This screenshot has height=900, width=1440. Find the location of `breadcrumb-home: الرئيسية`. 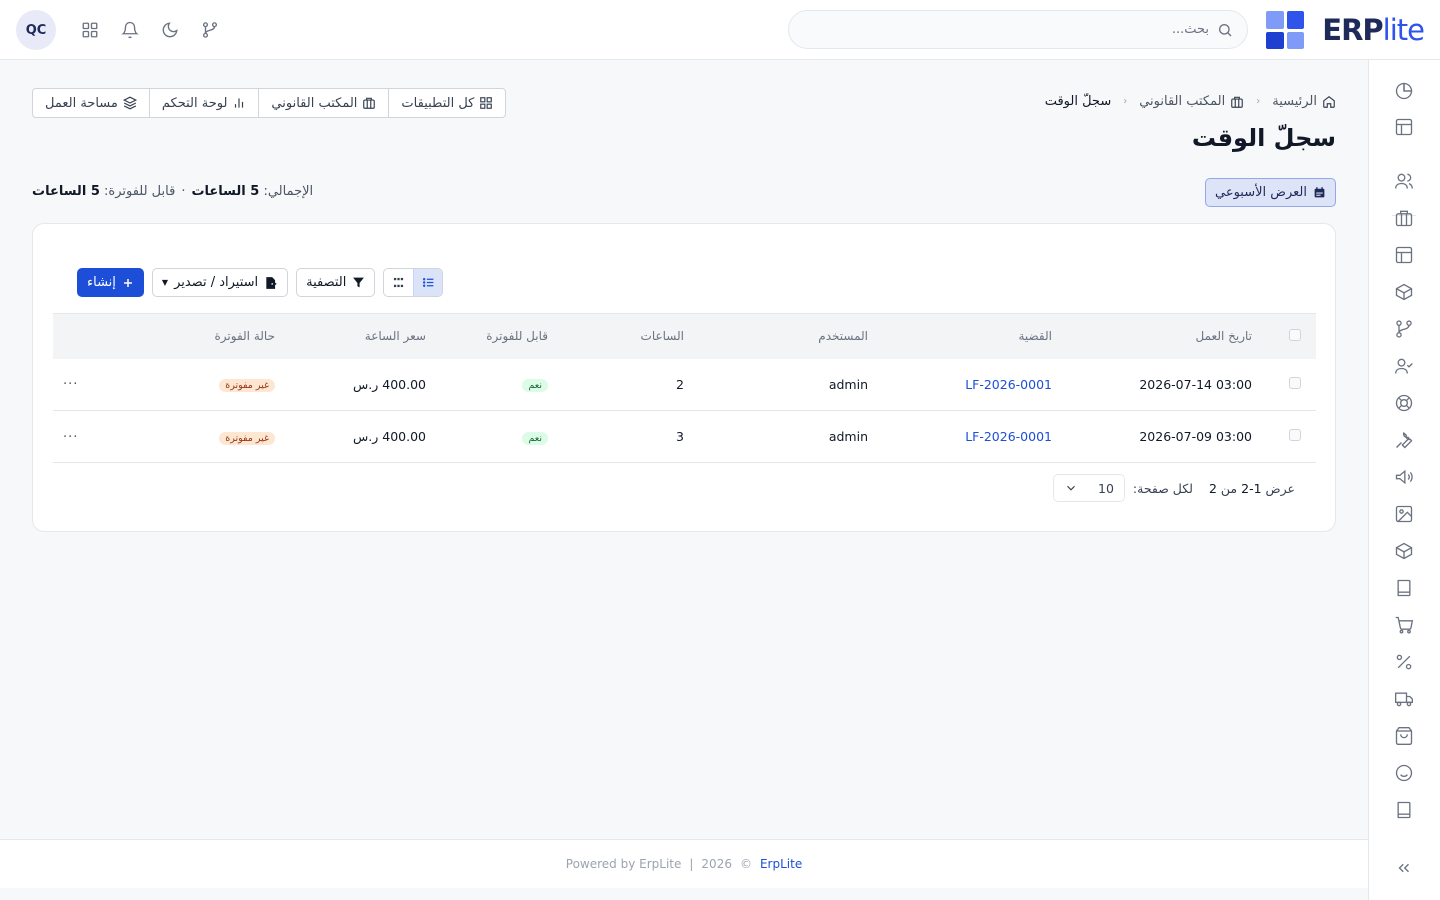

breadcrumb-home: الرئيسية is located at coordinates (1304, 101).